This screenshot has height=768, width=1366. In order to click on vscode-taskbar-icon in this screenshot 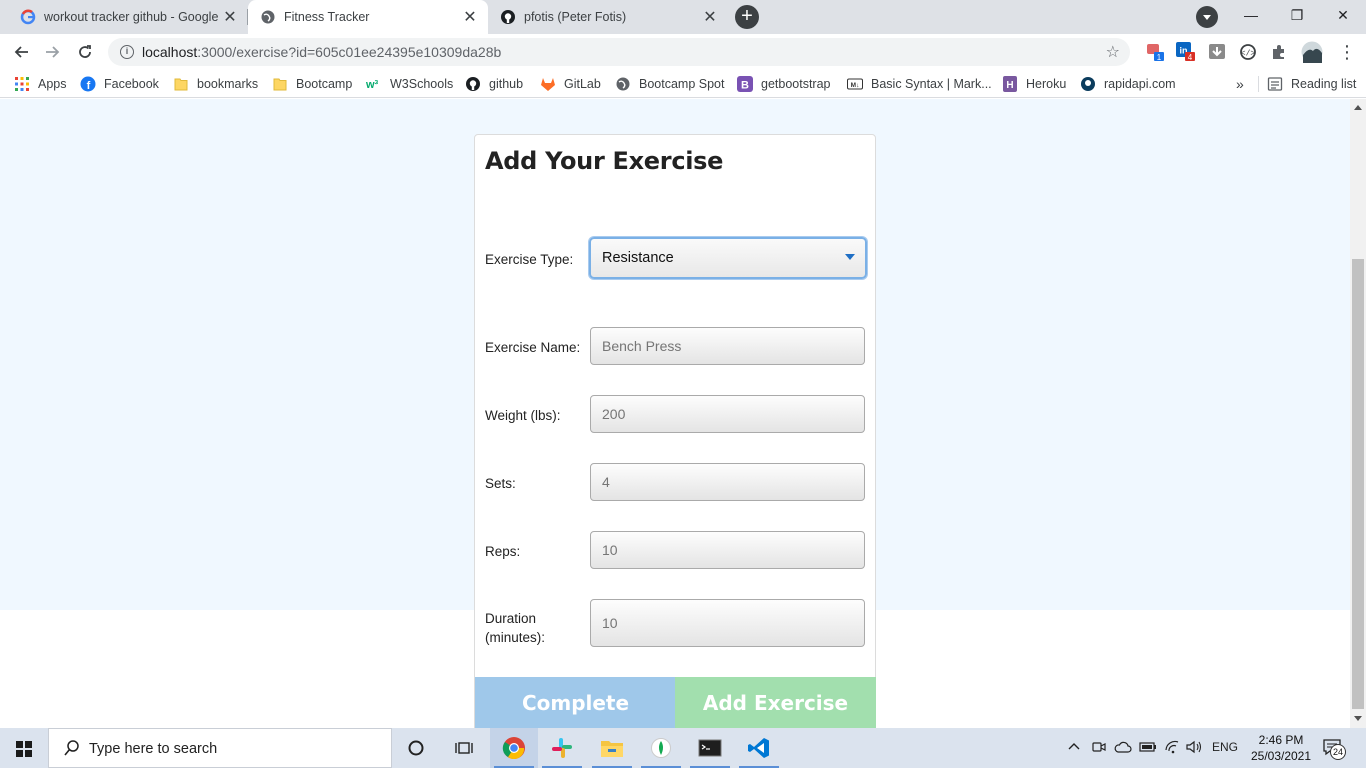, I will do `click(759, 748)`.